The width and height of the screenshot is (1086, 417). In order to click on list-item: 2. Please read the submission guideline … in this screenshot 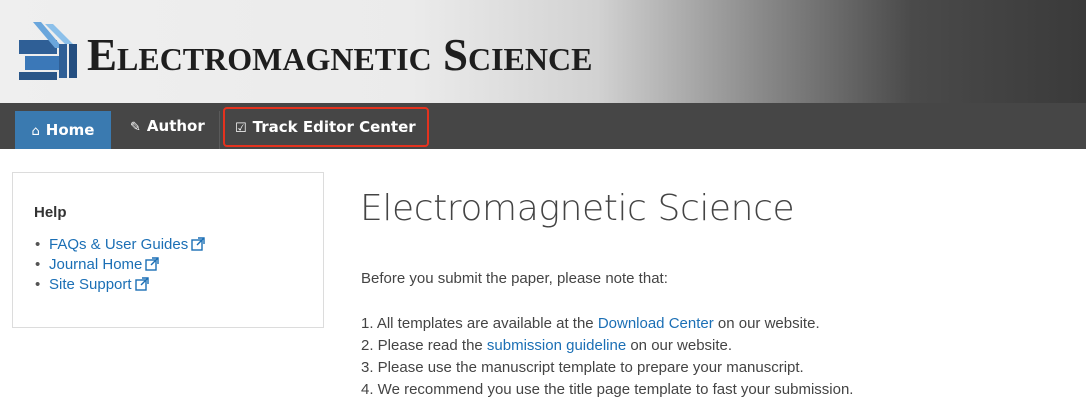, I will do `click(607, 346)`.